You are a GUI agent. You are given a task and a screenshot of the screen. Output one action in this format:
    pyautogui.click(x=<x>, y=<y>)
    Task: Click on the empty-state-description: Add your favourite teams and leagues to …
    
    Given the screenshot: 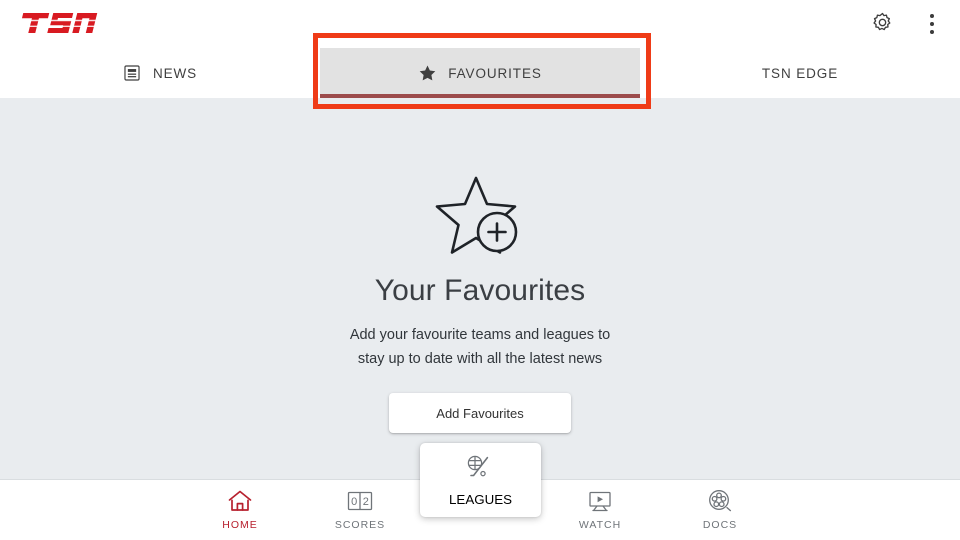 What is the action you would take?
    pyautogui.click(x=480, y=347)
    